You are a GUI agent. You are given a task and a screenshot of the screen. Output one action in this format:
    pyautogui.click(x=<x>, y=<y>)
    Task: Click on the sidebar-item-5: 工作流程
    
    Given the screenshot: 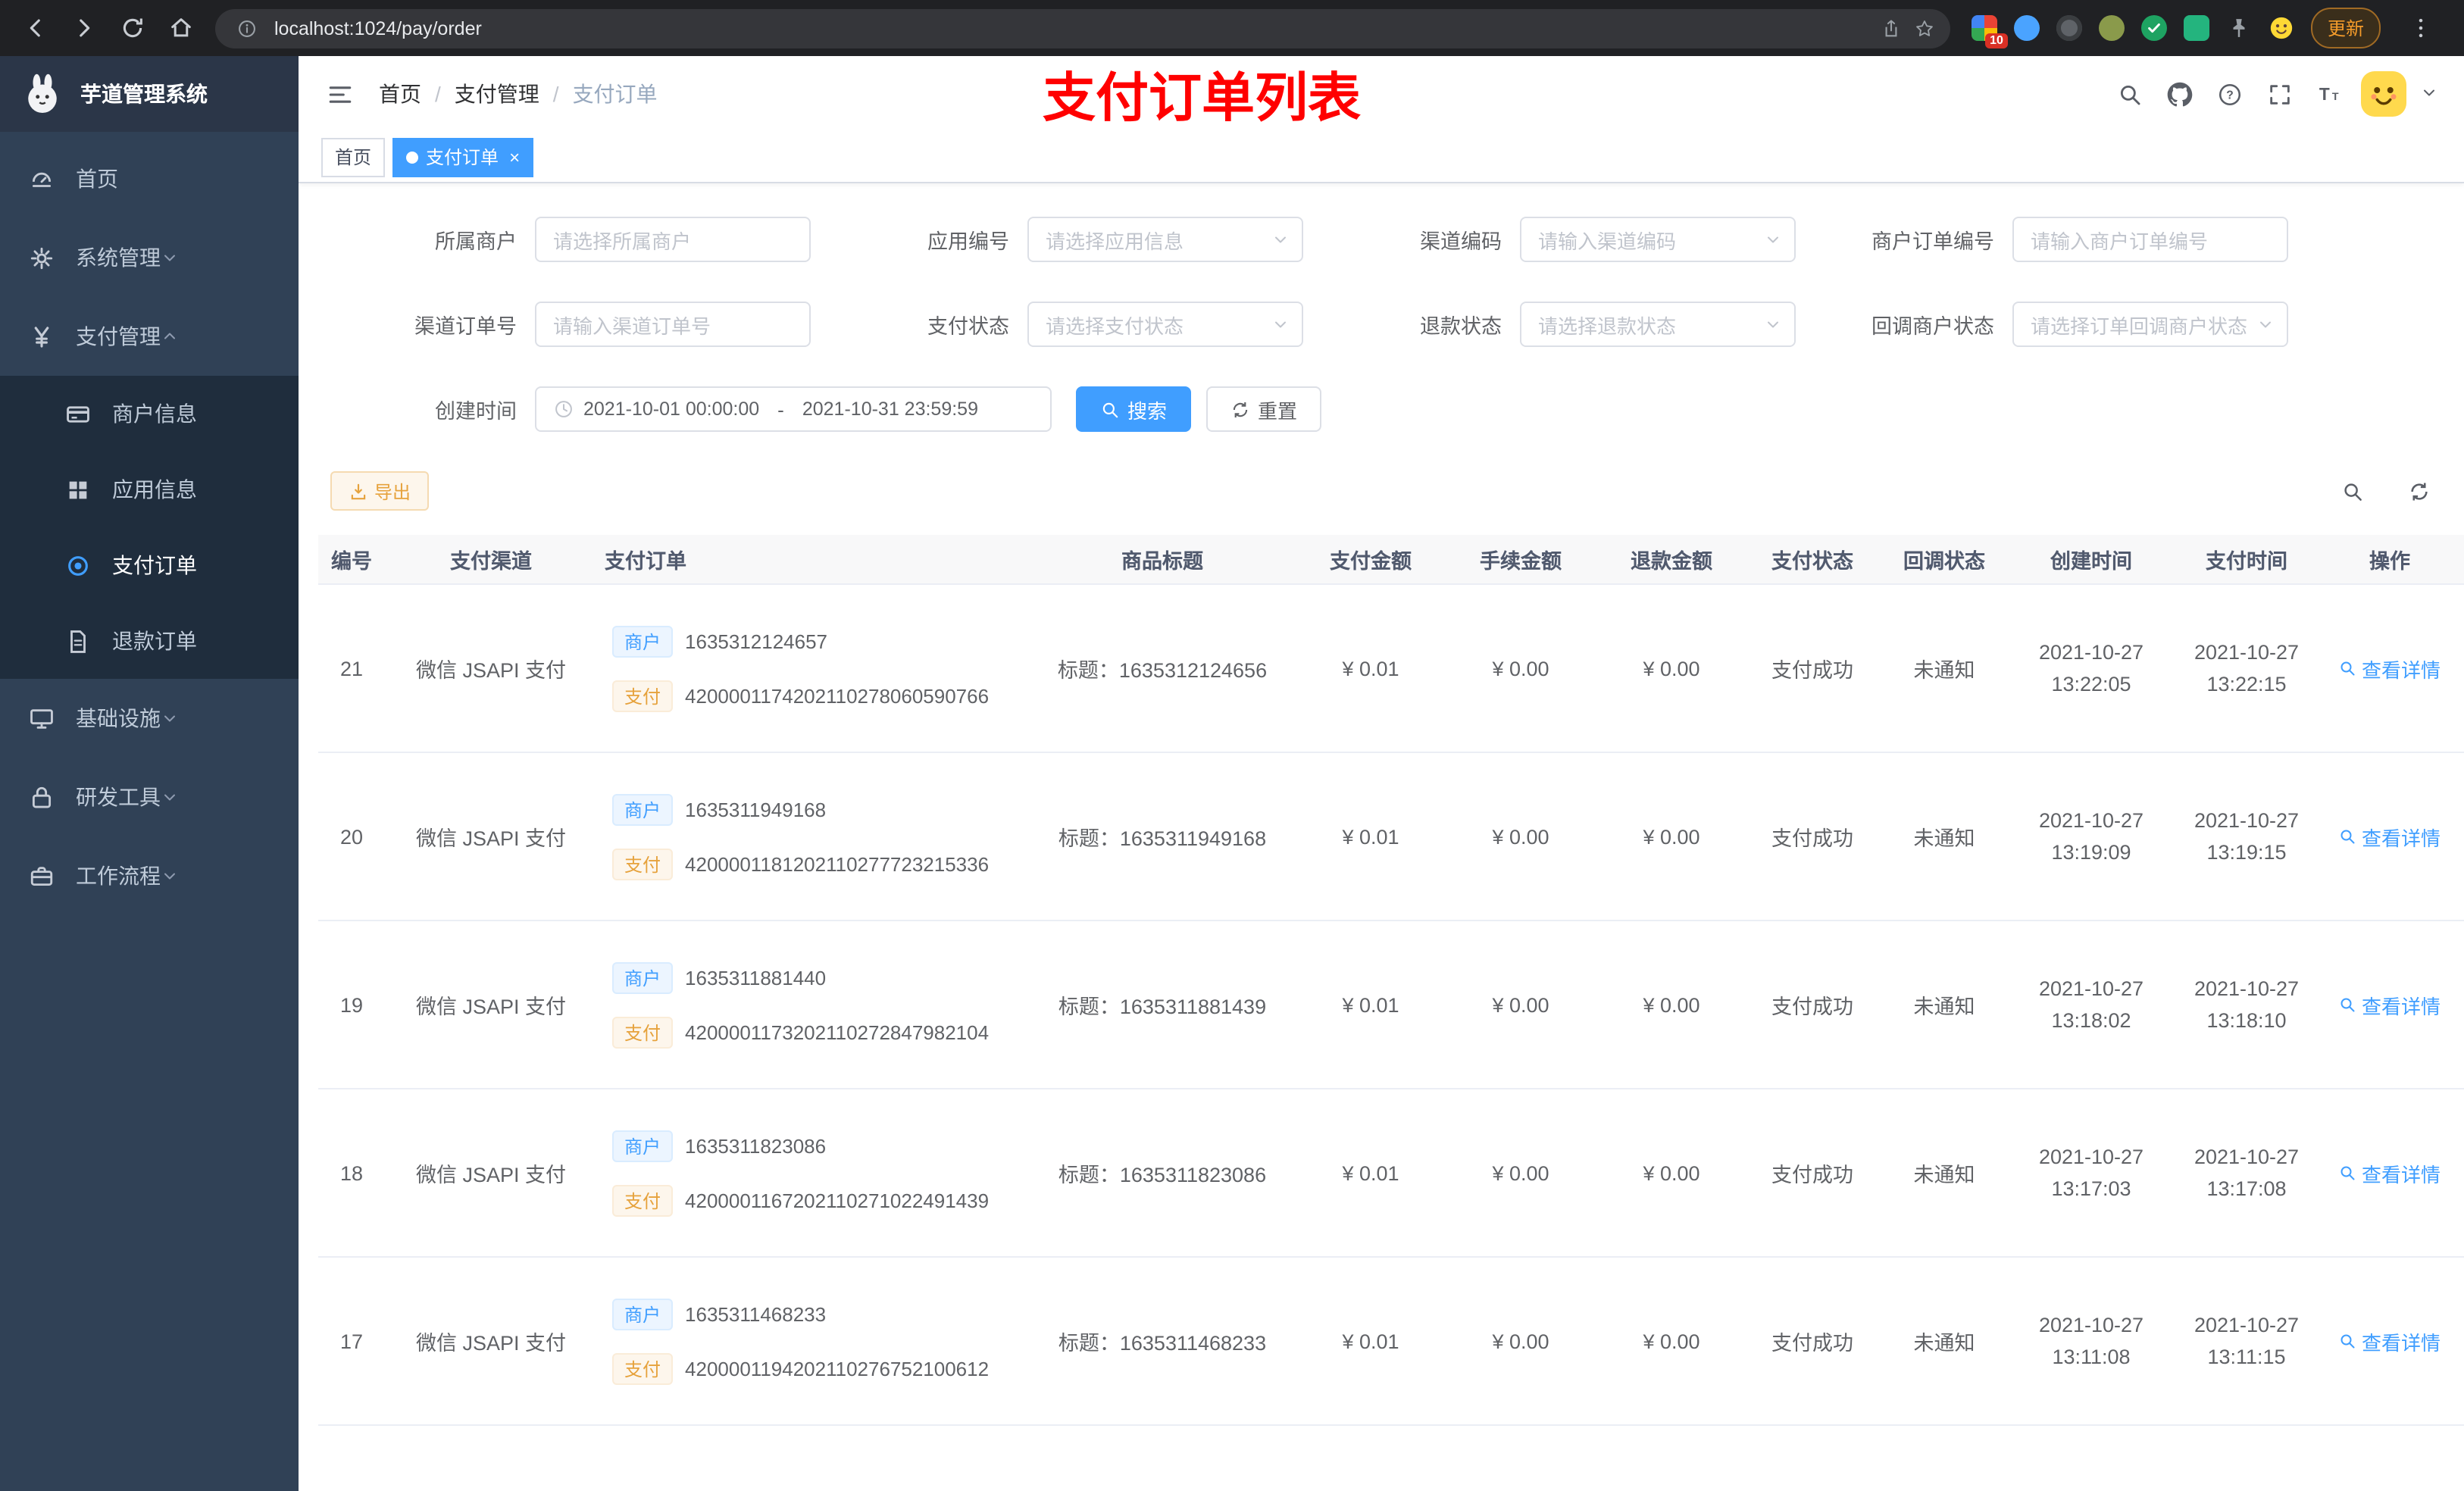 What is the action you would take?
    pyautogui.click(x=149, y=875)
    